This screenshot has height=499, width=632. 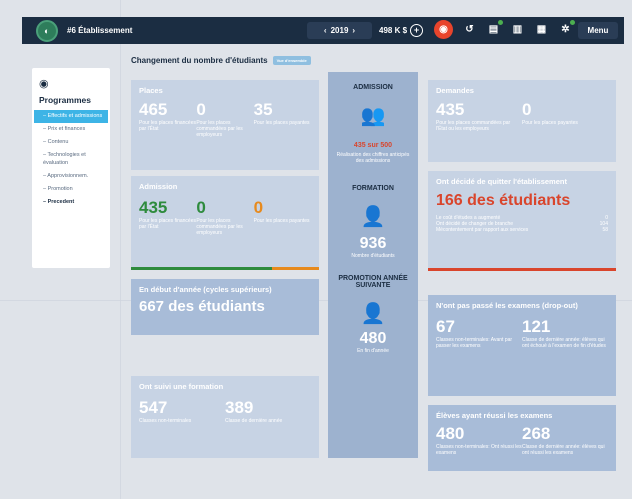 What do you see at coordinates (443, 29) in the screenshot?
I see `alert-icon: ◉` at bounding box center [443, 29].